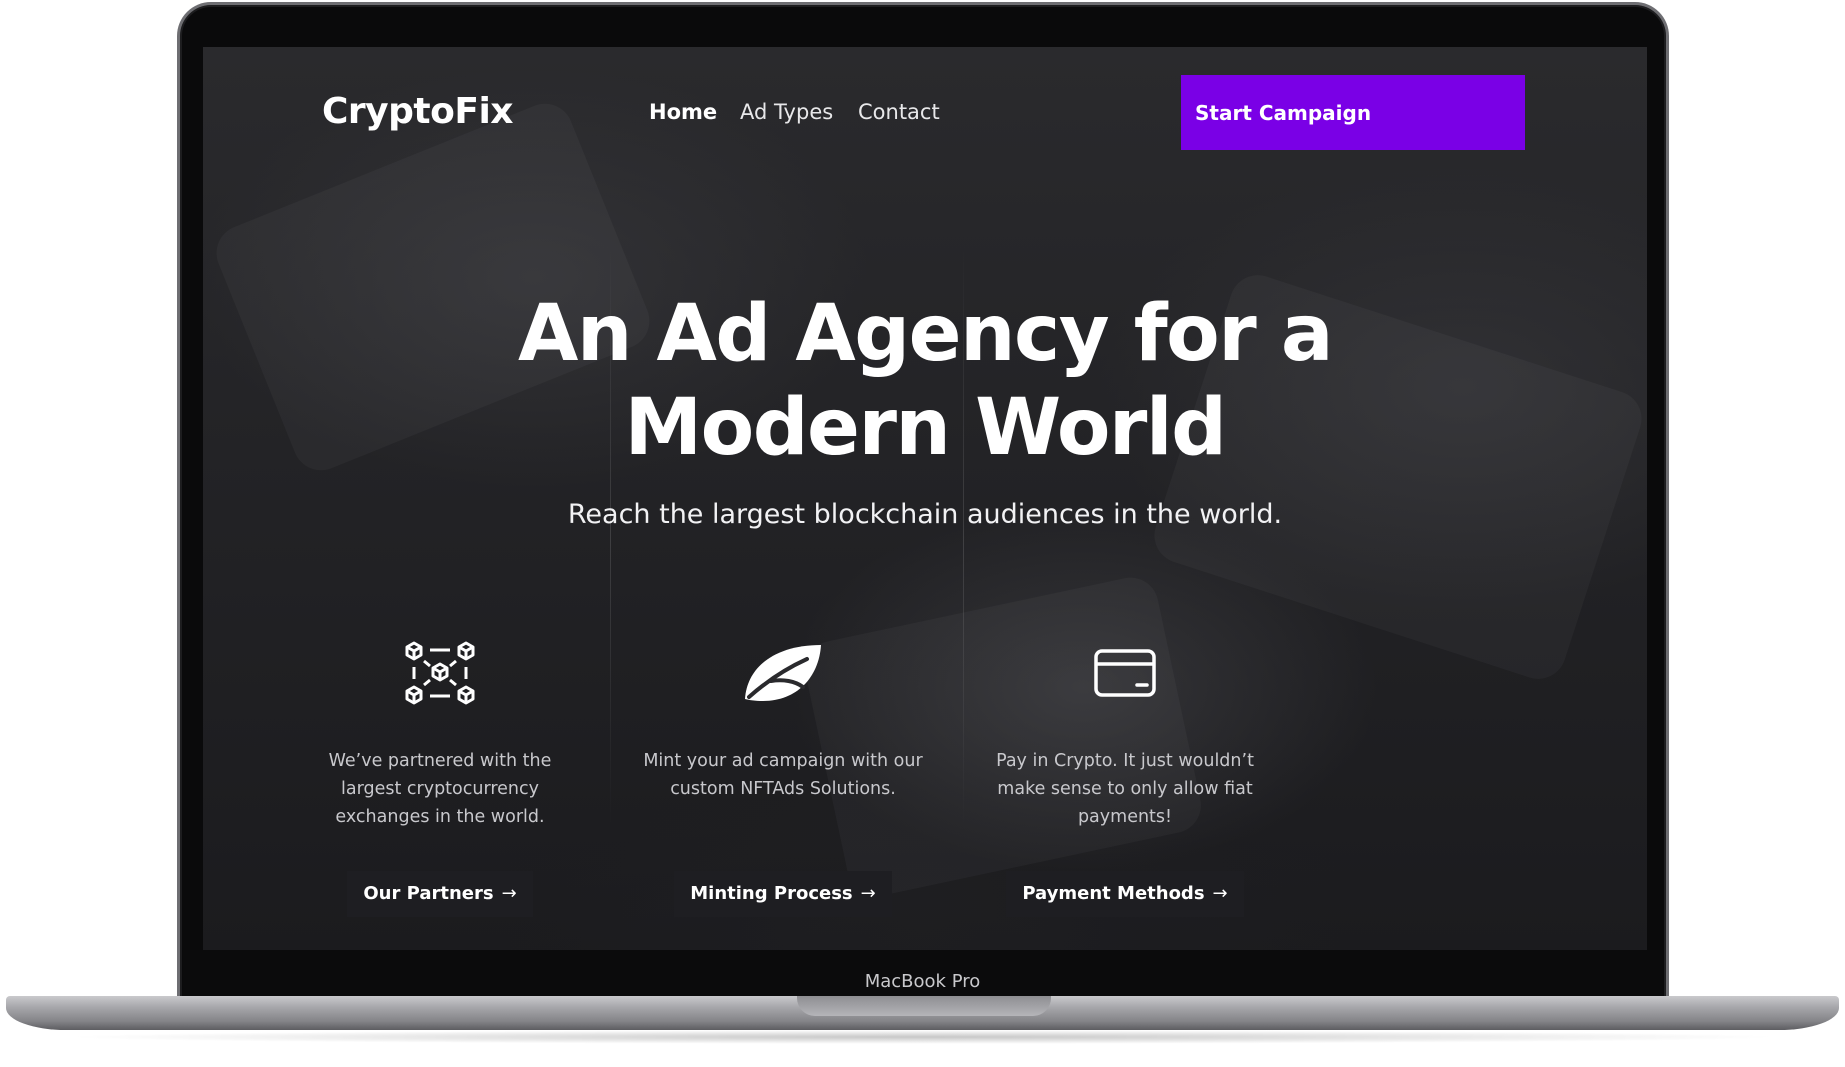 This screenshot has height=1067, width=1845. Describe the element at coordinates (925, 381) in the screenshot. I see `hero-headline: An Ad Agency for a Modern World` at that location.